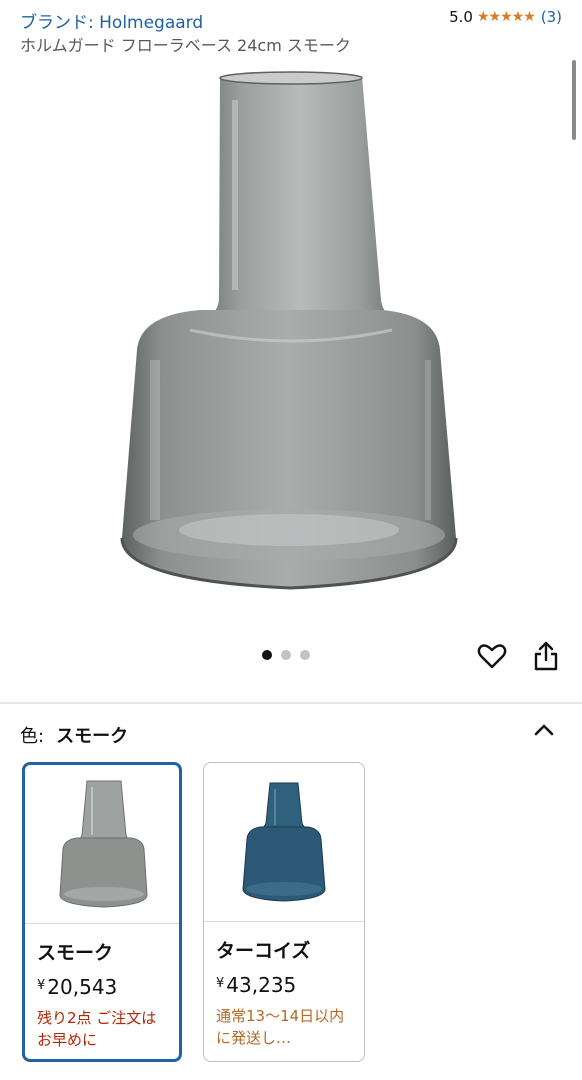  Describe the element at coordinates (111, 20) in the screenshot. I see `brand-link: ブランド: Holmegaard` at that location.